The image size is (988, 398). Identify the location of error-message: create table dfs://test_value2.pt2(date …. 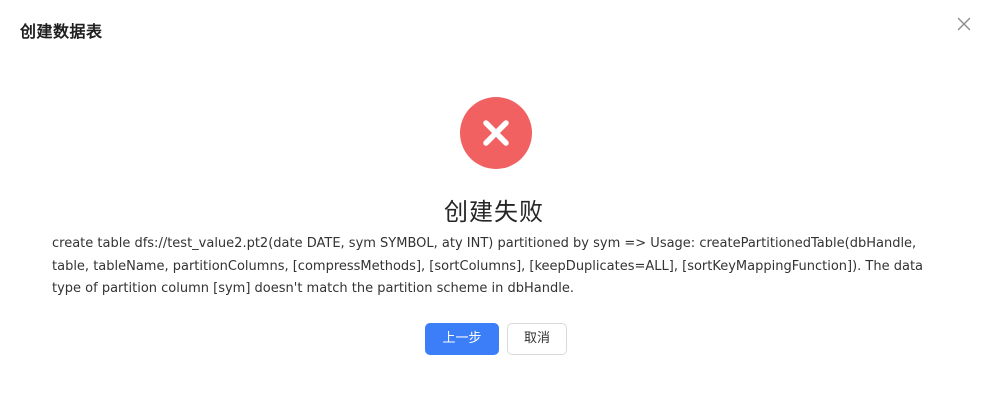
(488, 266).